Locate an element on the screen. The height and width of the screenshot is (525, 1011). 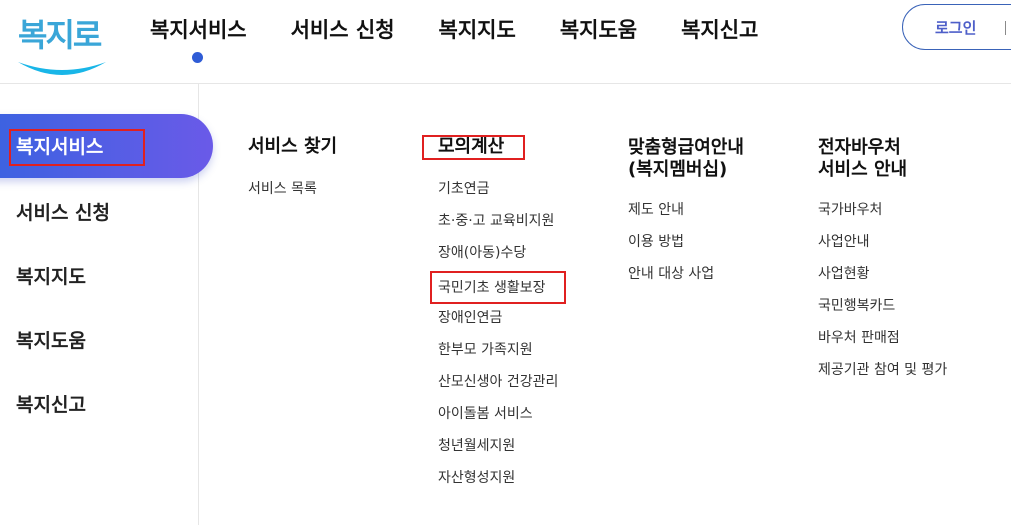
sidebar-item-welfare-service: 복지서비스 is located at coordinates (59, 145).